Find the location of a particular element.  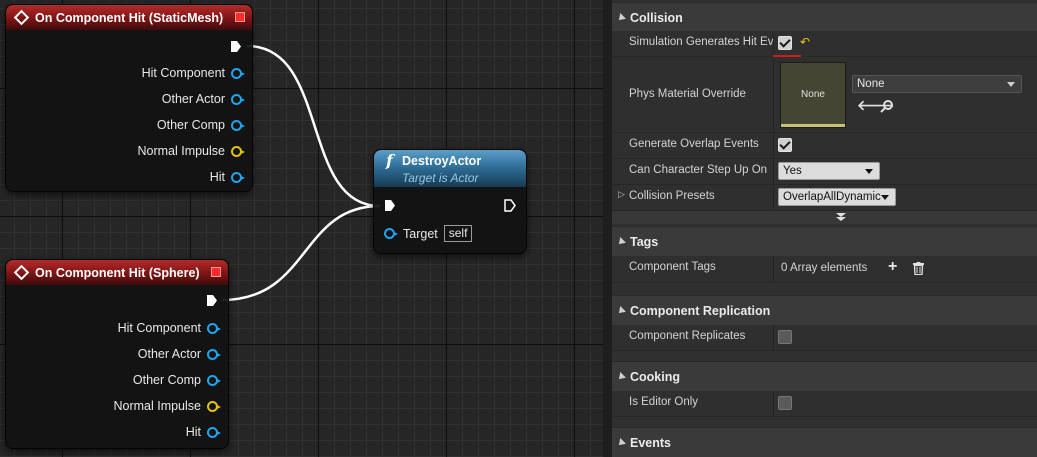

pin-label: Hit is located at coordinates (193, 432).